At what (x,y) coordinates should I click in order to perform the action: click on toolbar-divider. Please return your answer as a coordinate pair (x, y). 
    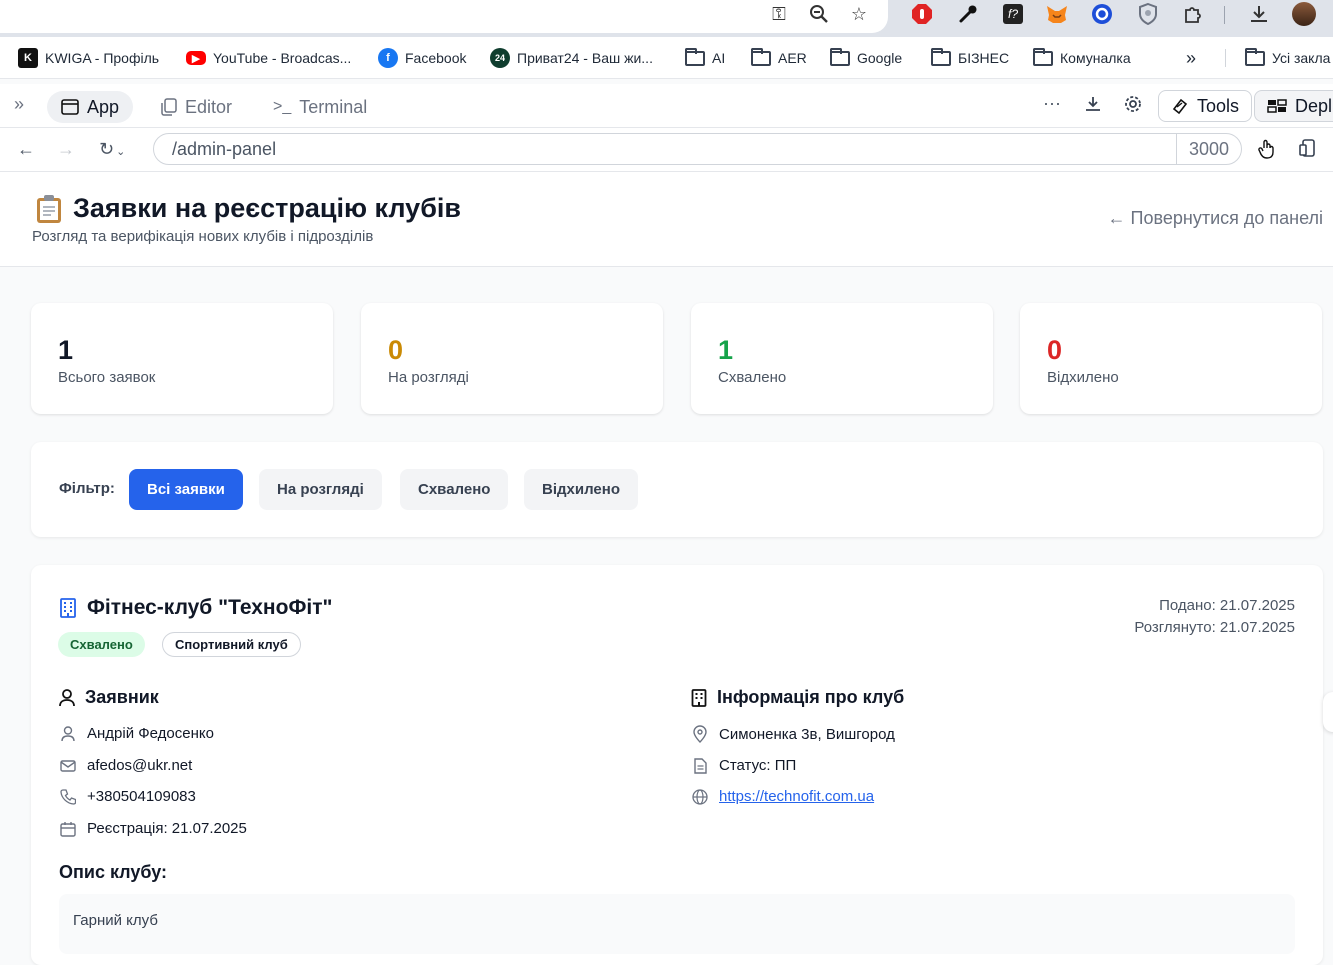
    Looking at the image, I should click on (1224, 15).